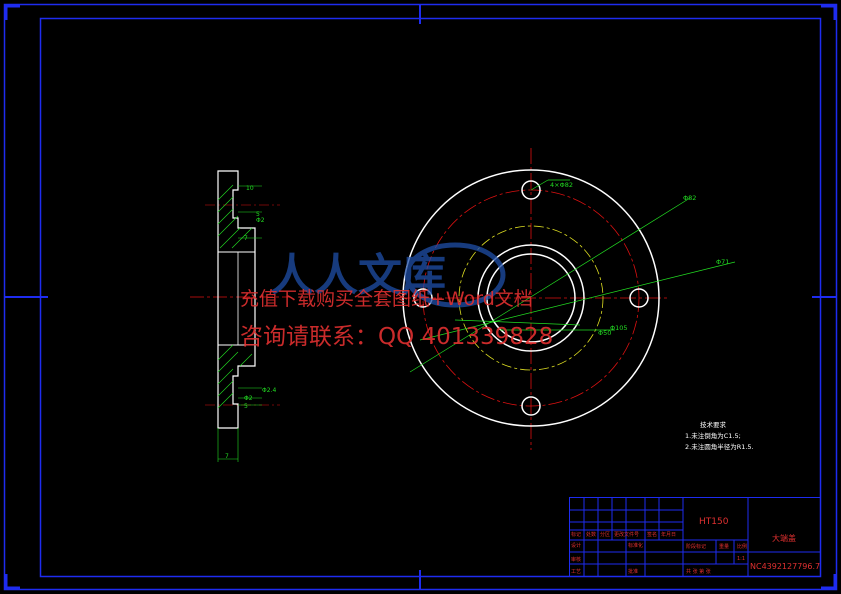 The height and width of the screenshot is (594, 841). What do you see at coordinates (246, 406) in the screenshot?
I see `side-dim-7: 5` at bounding box center [246, 406].